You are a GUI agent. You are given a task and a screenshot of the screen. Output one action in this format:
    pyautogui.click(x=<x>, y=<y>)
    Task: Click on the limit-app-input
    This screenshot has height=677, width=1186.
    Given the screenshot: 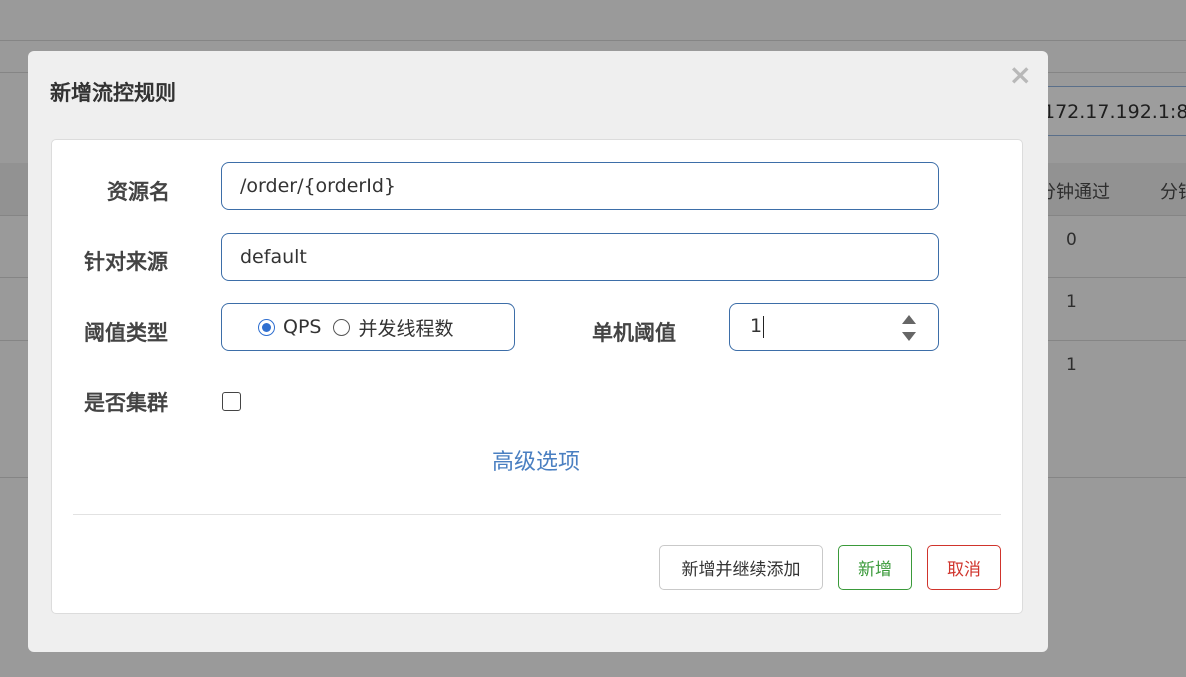 What is the action you would take?
    pyautogui.click(x=580, y=257)
    